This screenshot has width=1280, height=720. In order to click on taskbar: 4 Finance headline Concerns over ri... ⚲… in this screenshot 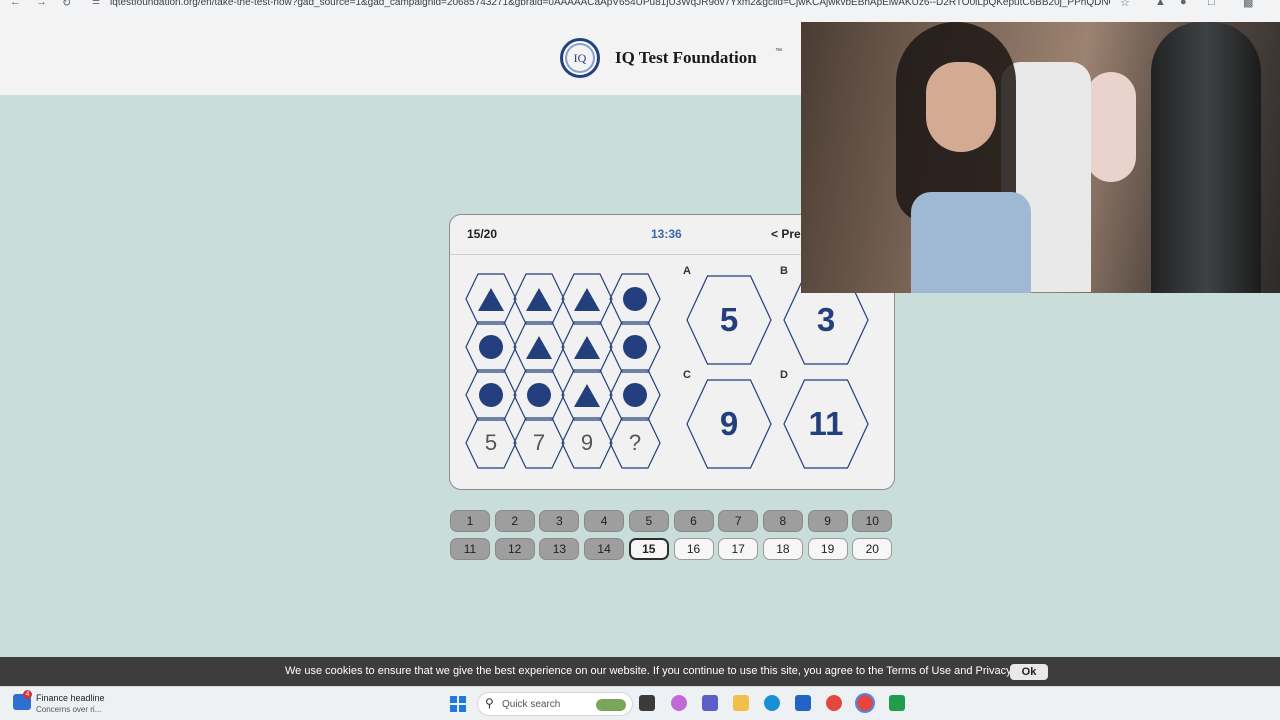, I will do `click(640, 703)`.